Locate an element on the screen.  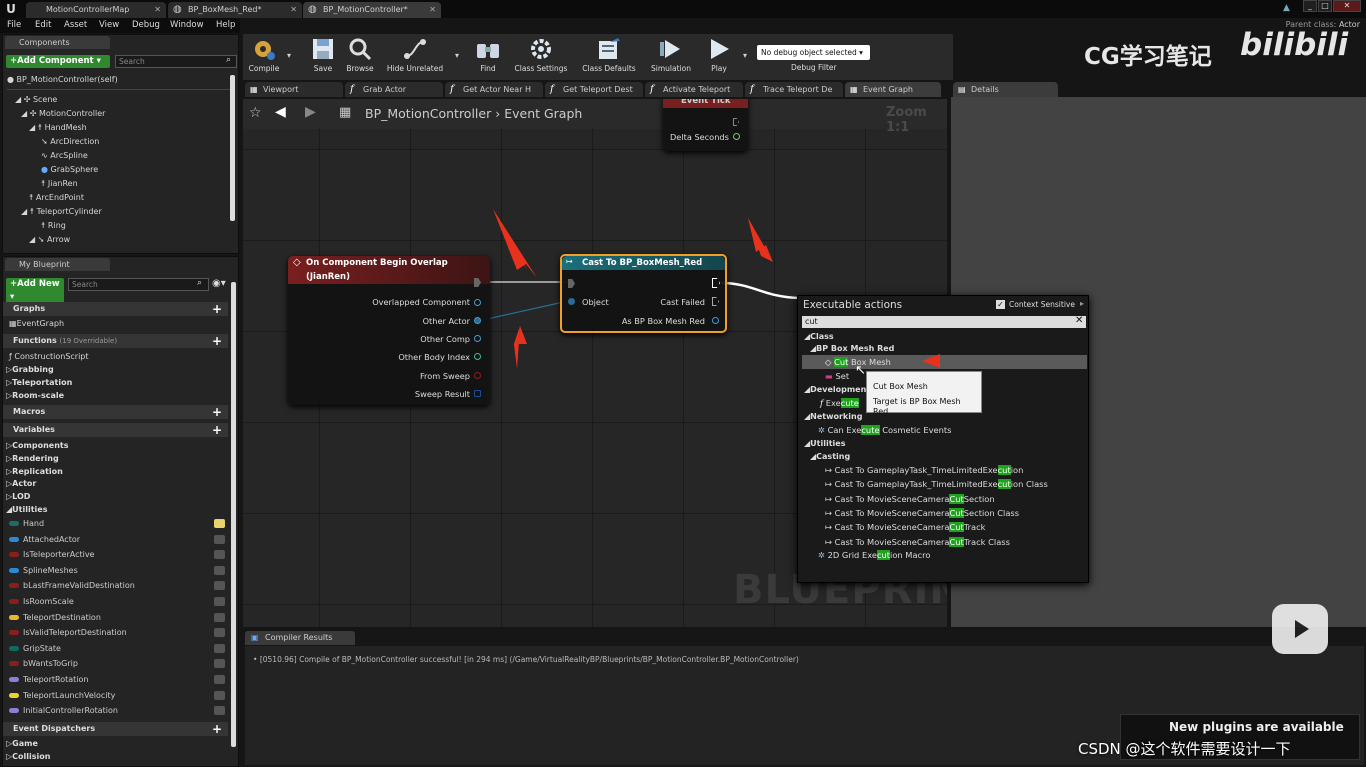
function-category-teleportation: ▷Teleportation is located at coordinates (39, 382).